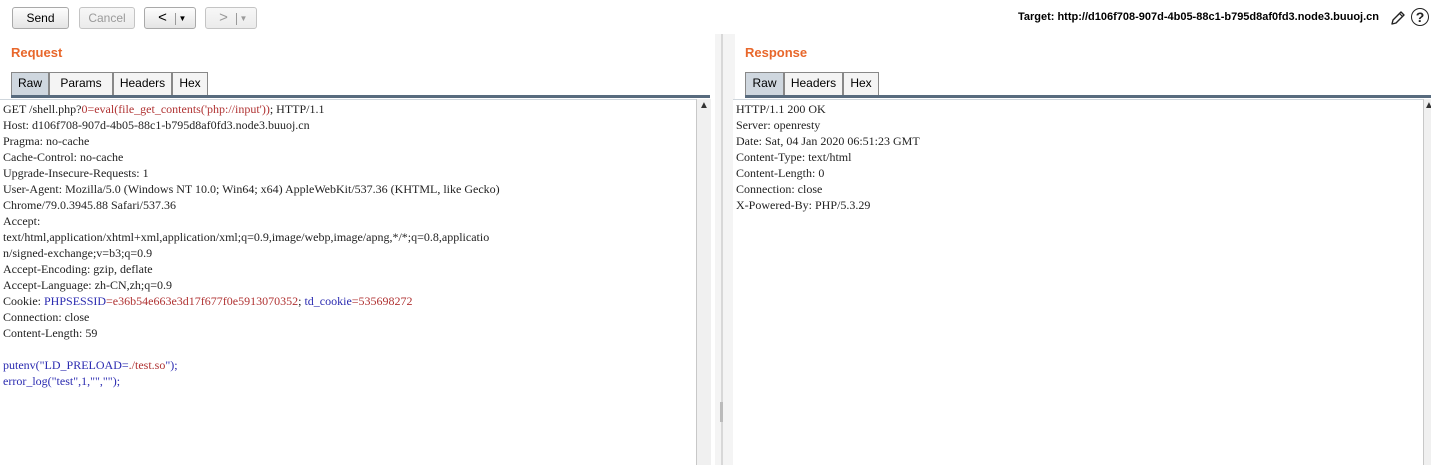 This screenshot has width=1431, height=465. What do you see at coordinates (23, 301) in the screenshot?
I see `code-token: Cookie:` at bounding box center [23, 301].